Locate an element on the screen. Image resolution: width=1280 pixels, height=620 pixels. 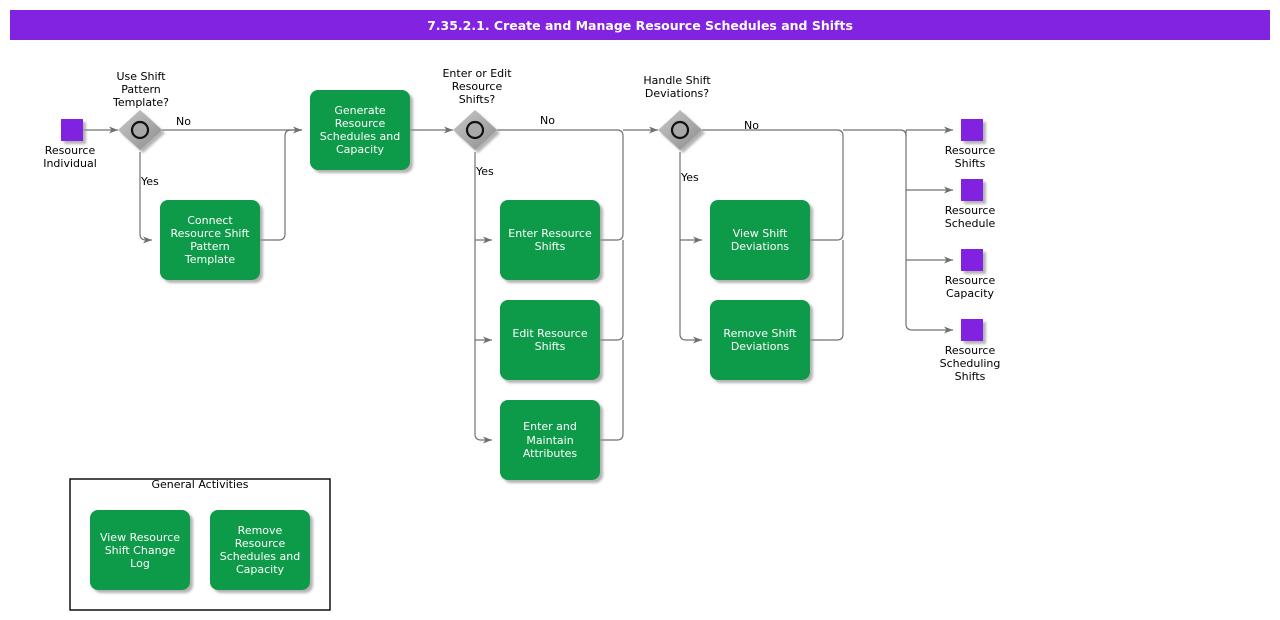
task-enter-resource-shifts: Enter Resource Shifts is located at coordinates (550, 240).